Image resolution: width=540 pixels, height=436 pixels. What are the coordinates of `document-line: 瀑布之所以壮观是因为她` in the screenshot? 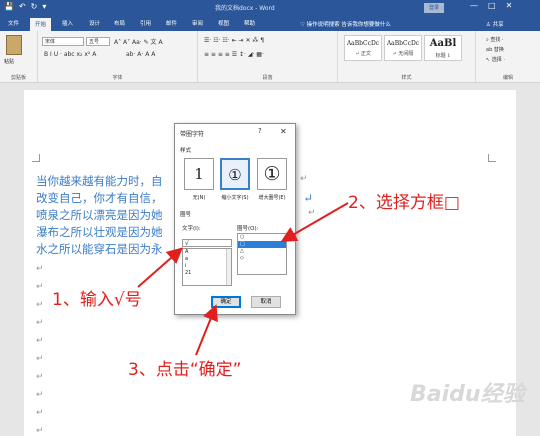 It's located at (99, 232).